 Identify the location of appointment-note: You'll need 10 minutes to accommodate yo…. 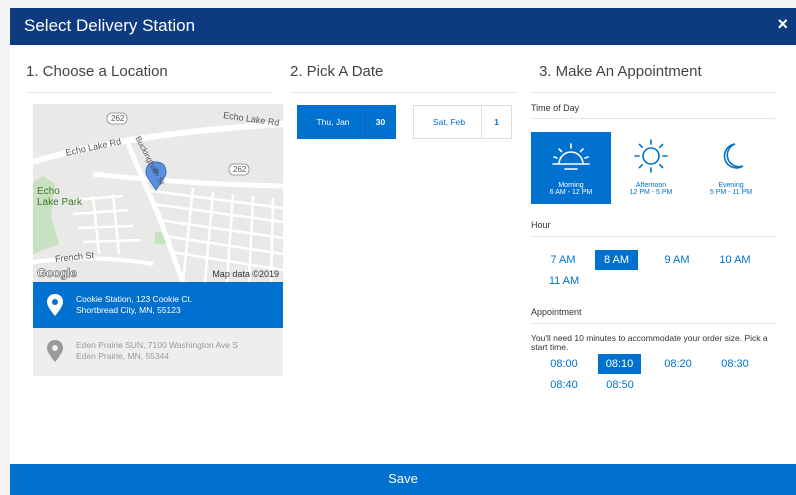
(649, 342).